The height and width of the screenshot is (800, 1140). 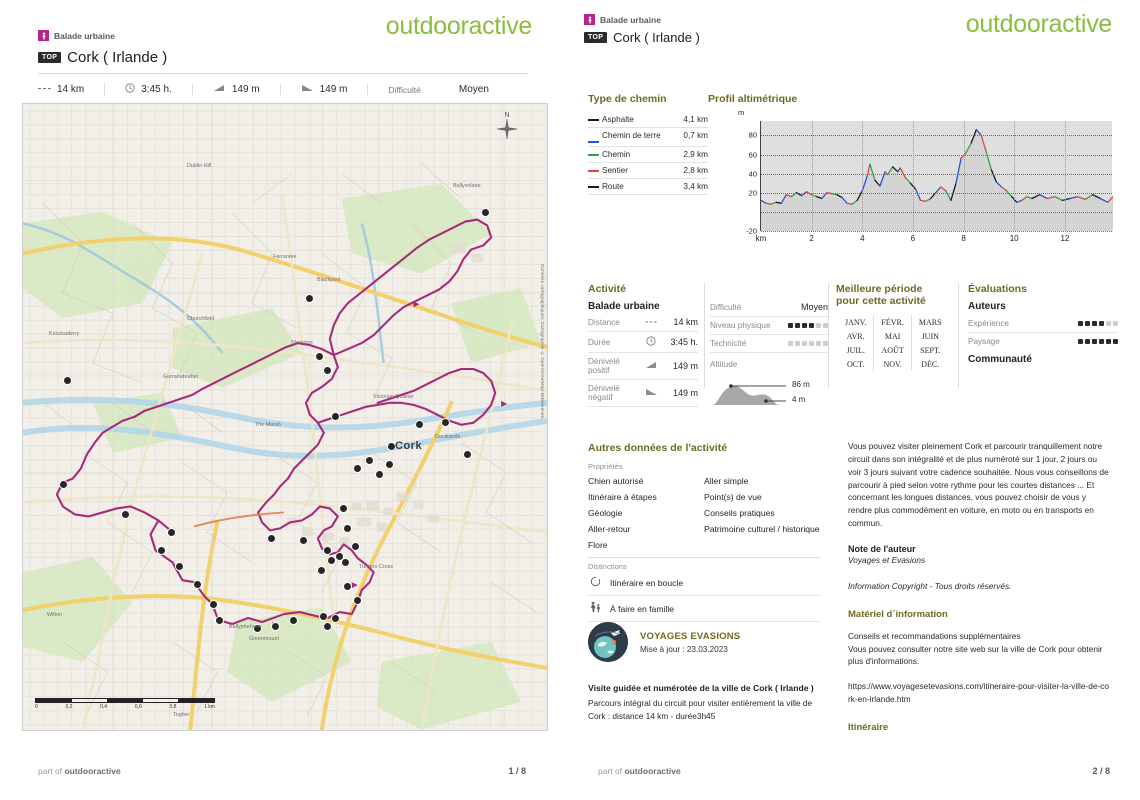 I want to click on property-row: Chien autorisé Aller simple, so click(x=704, y=481).